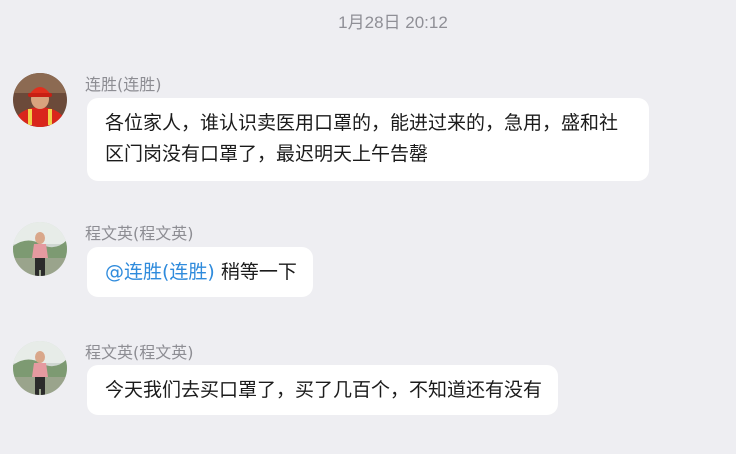 This screenshot has height=454, width=736. I want to click on message-text: 稍等一下, so click(255, 272).